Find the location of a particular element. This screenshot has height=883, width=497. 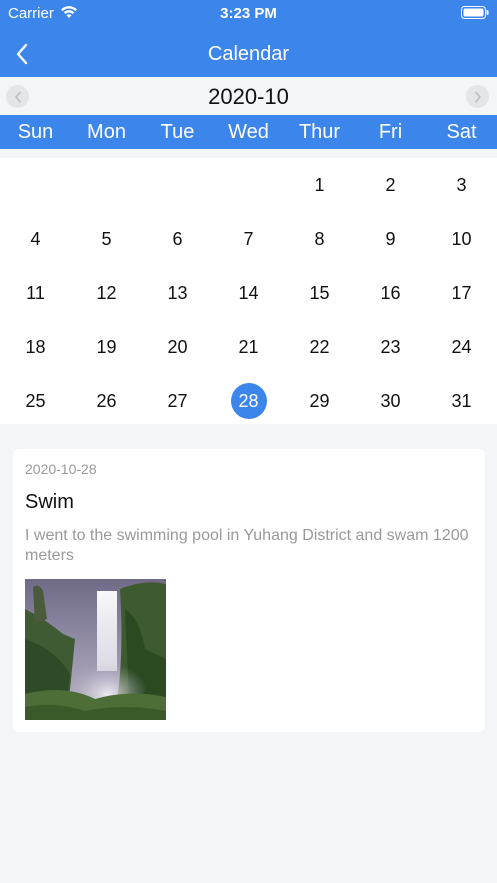

day-number: 3 is located at coordinates (461, 184).